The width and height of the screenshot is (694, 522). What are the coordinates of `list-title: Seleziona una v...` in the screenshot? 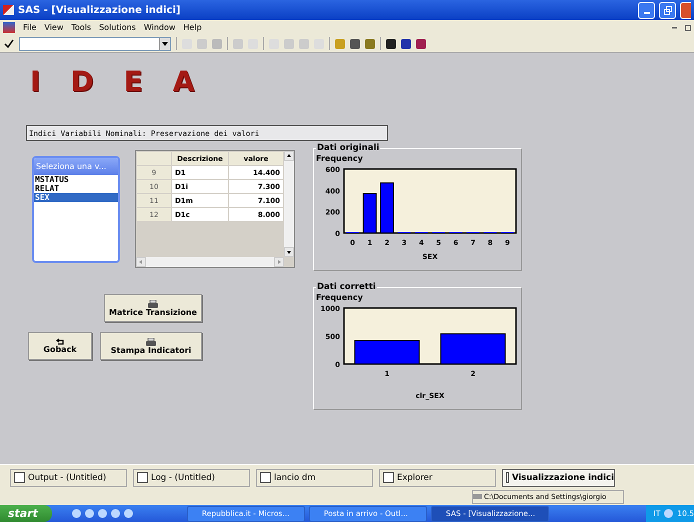 It's located at (76, 166).